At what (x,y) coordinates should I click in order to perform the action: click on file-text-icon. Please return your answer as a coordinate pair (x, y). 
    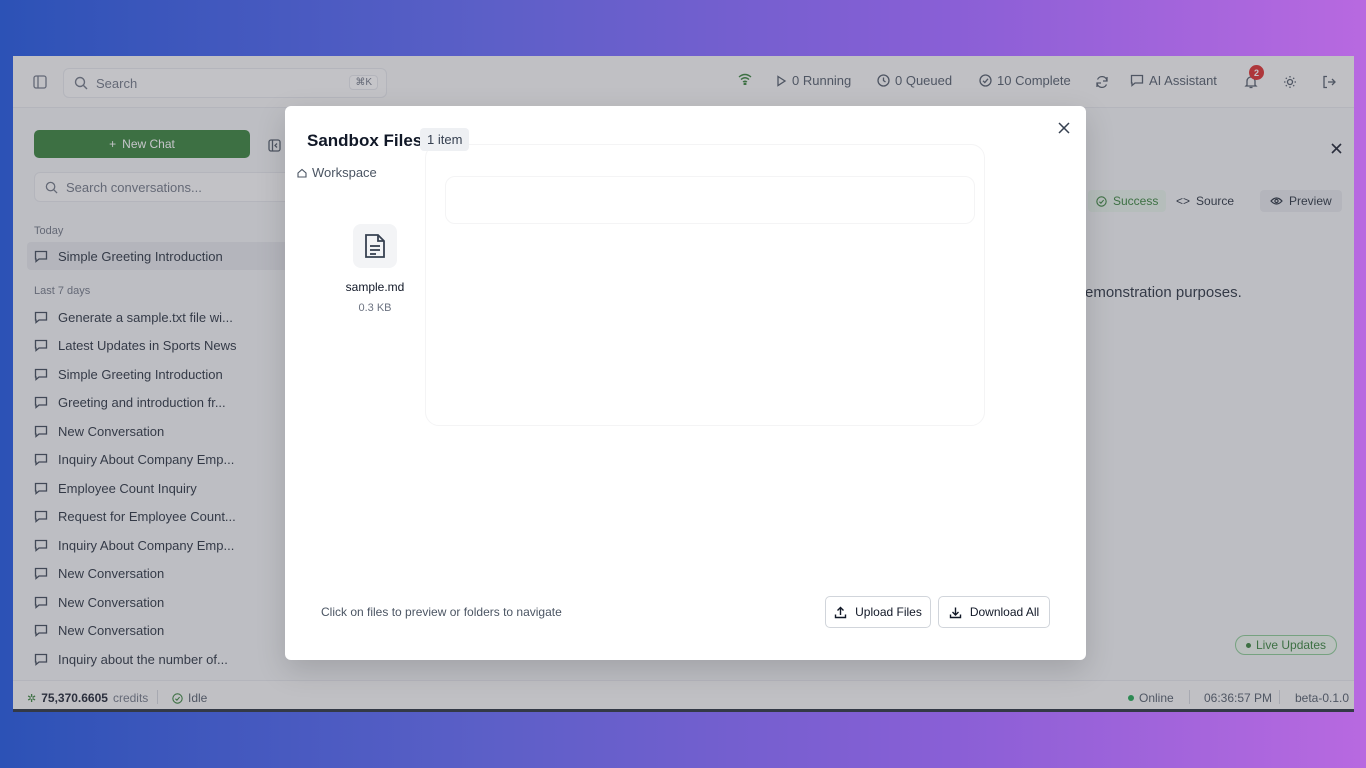
    Looking at the image, I should click on (375, 246).